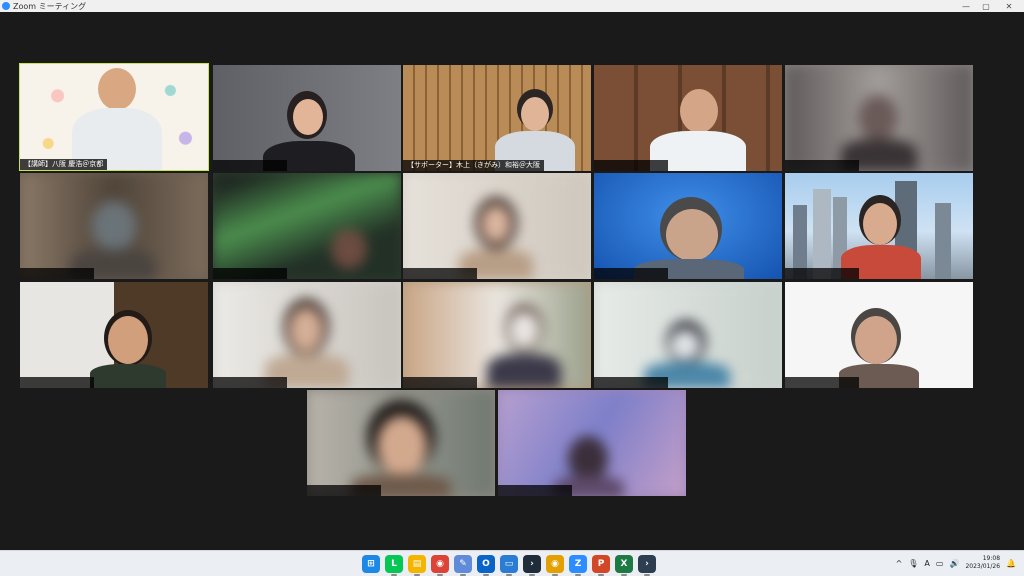  What do you see at coordinates (986, 6) in the screenshot?
I see `maximize-button: ▢` at bounding box center [986, 6].